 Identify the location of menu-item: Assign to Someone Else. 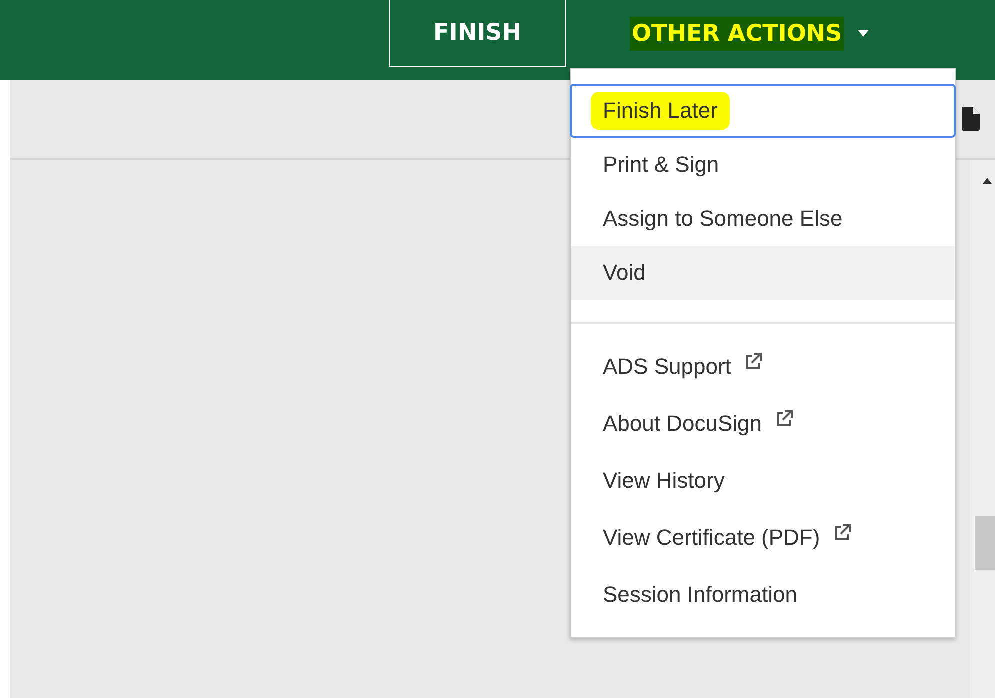
(763, 219).